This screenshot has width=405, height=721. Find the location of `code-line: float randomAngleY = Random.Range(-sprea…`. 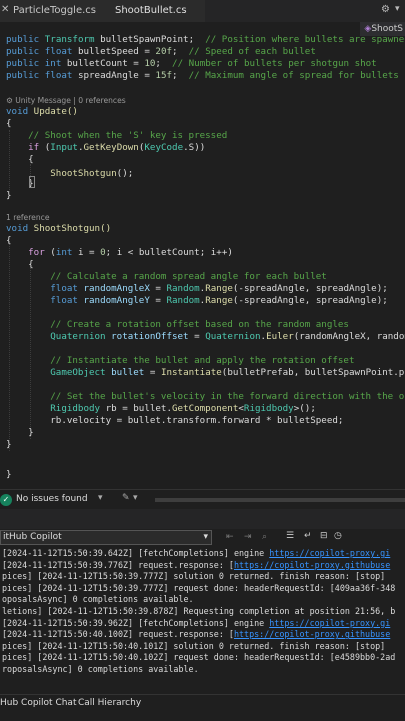

code-line: float randomAngleY = Random.Range(-sprea… is located at coordinates (219, 300).